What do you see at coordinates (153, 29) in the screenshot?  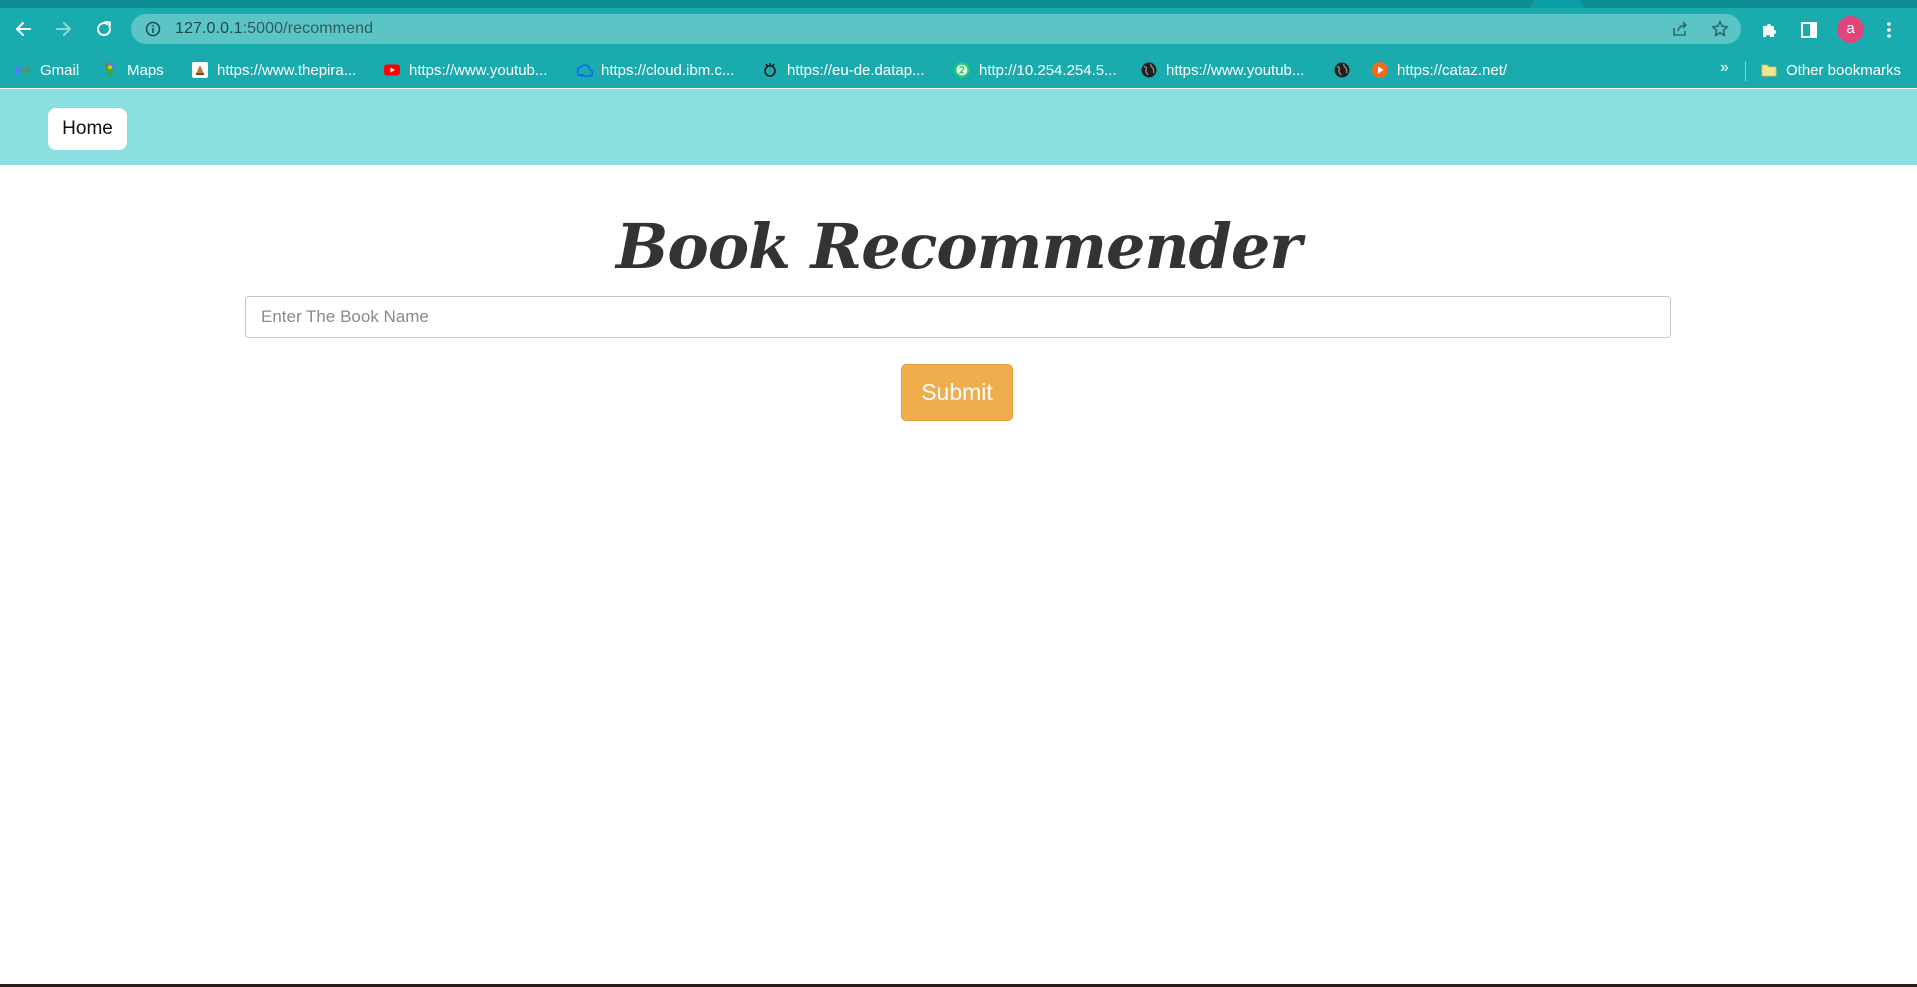 I see `site-info-icon` at bounding box center [153, 29].